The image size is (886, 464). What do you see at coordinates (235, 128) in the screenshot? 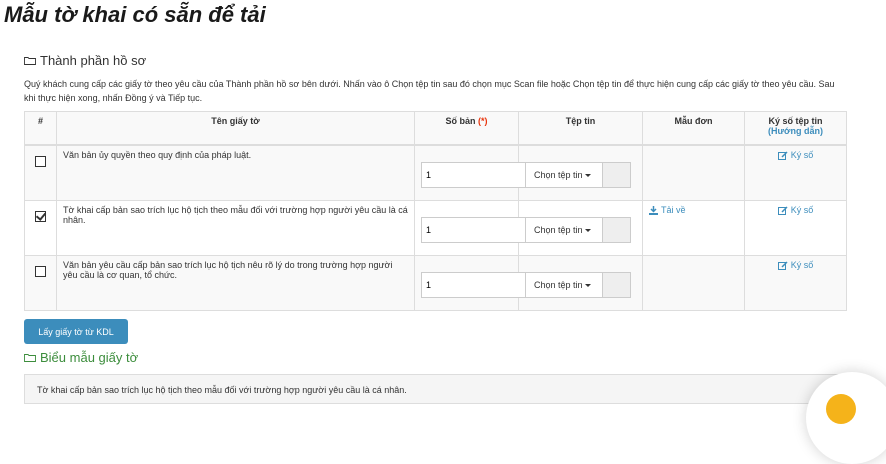
I see `col-name-header: Tên giấy tờ` at bounding box center [235, 128].